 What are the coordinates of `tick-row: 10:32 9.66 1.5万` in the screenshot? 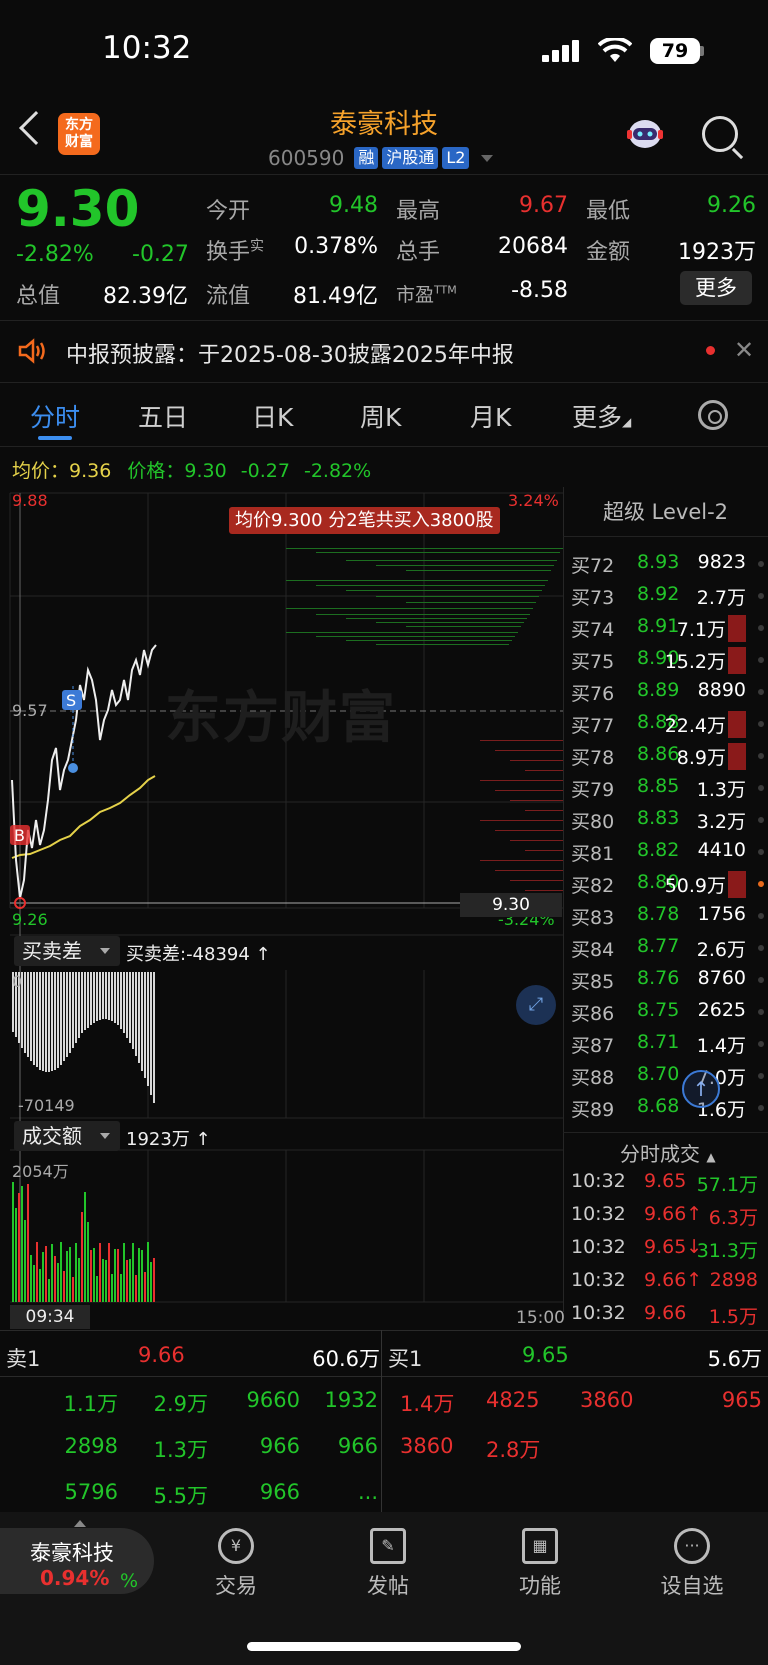 It's located at (669, 1314).